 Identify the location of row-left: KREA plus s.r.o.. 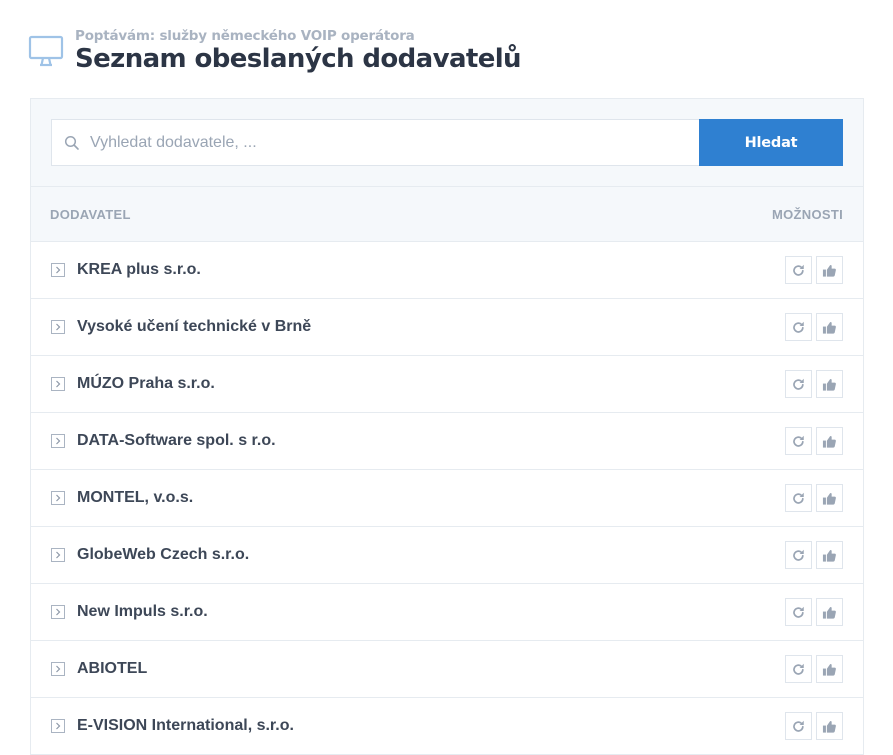
(126, 270).